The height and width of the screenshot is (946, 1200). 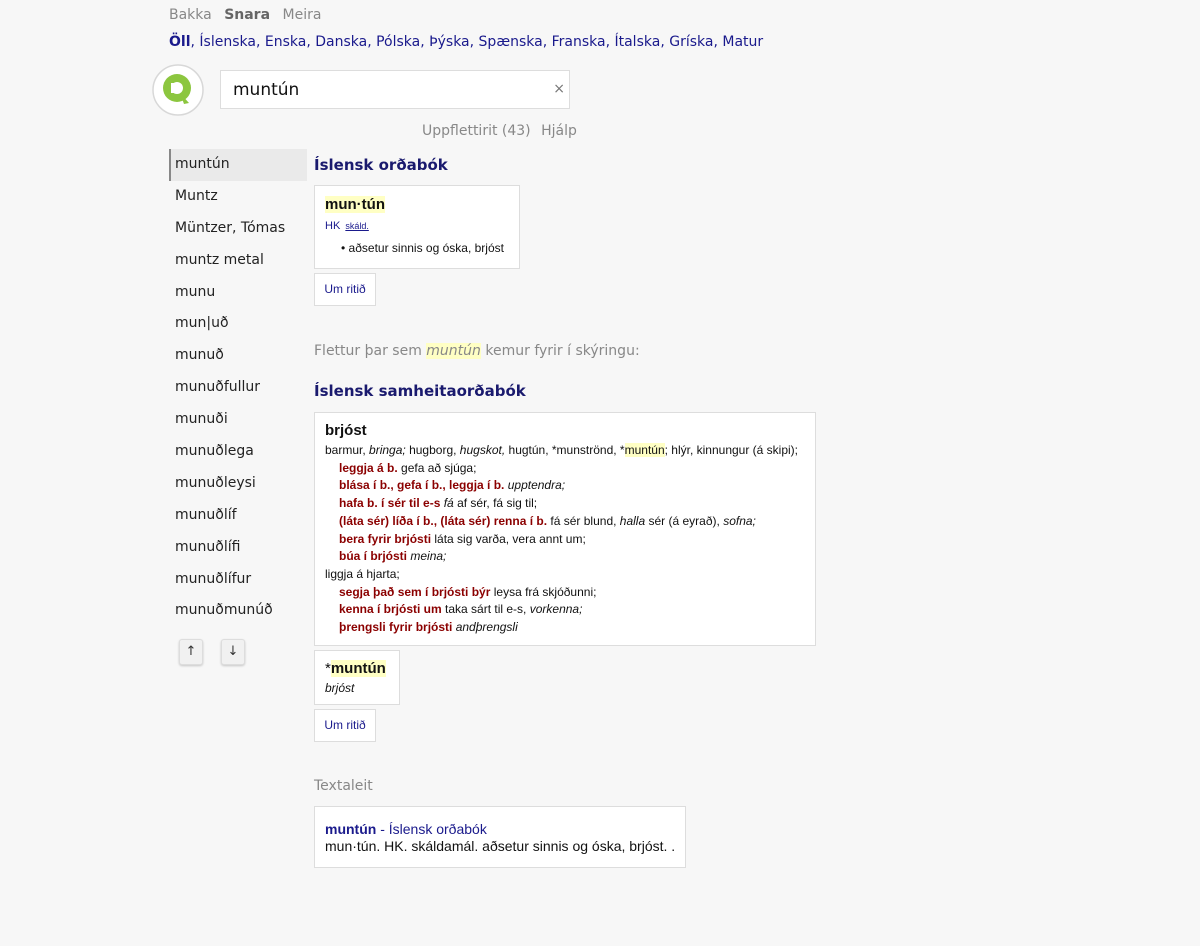 What do you see at coordinates (637, 42) in the screenshot?
I see `lang-italian: Ítalska` at bounding box center [637, 42].